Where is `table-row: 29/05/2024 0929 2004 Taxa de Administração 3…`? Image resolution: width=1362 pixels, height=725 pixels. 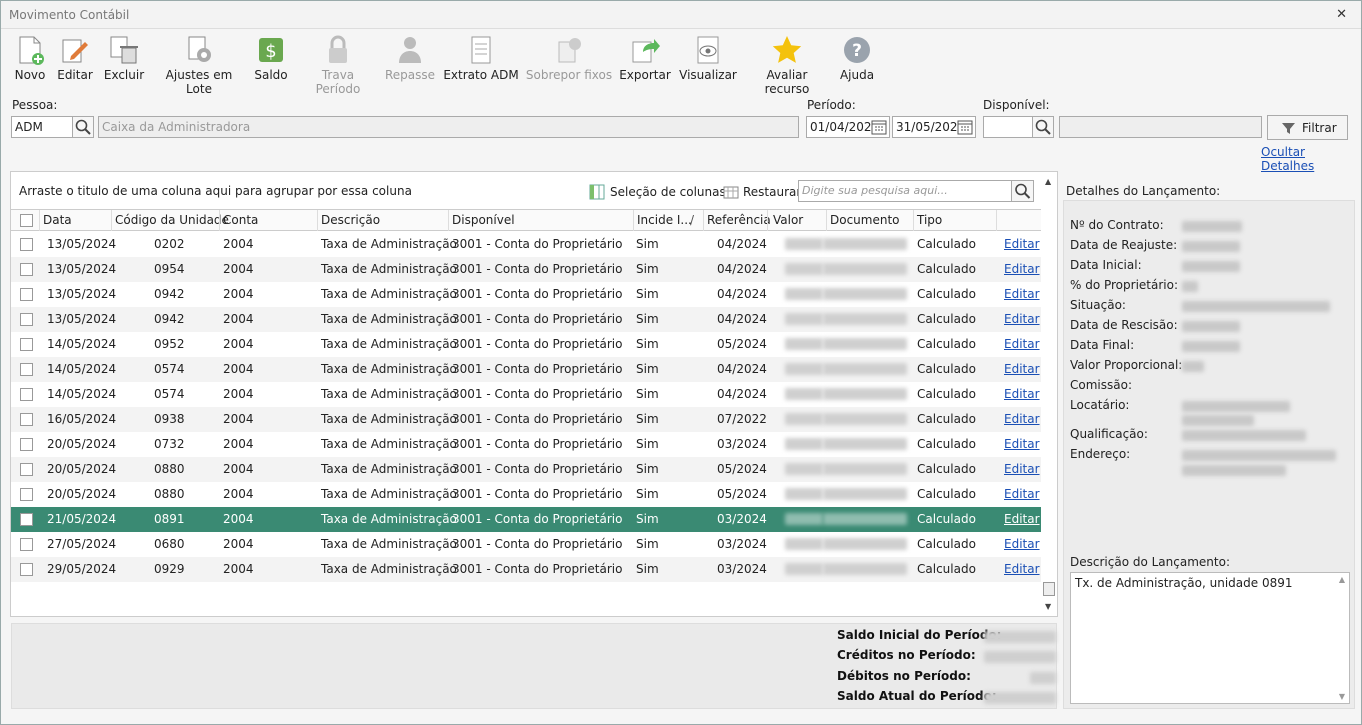
table-row: 29/05/2024 0929 2004 Taxa de Administração 3… is located at coordinates (526, 569).